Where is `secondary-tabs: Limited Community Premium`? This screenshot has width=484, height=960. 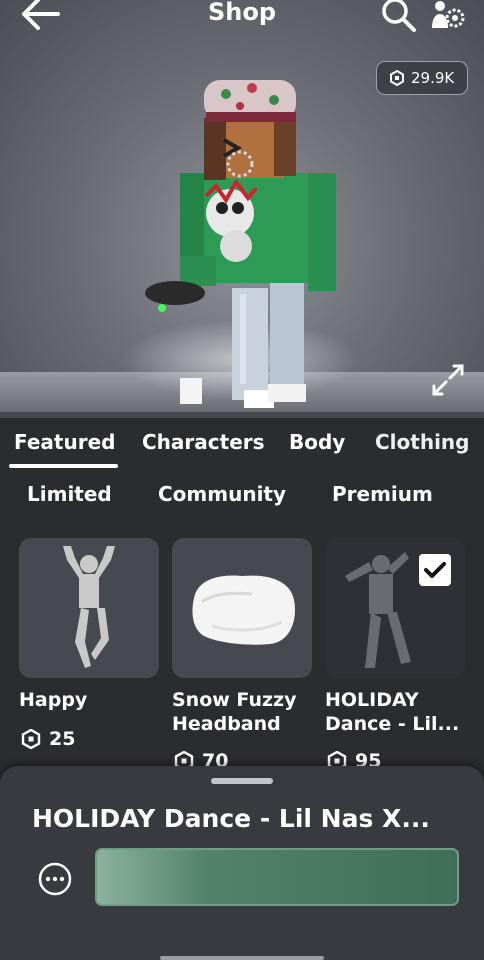 secondary-tabs: Limited Community Premium is located at coordinates (242, 495).